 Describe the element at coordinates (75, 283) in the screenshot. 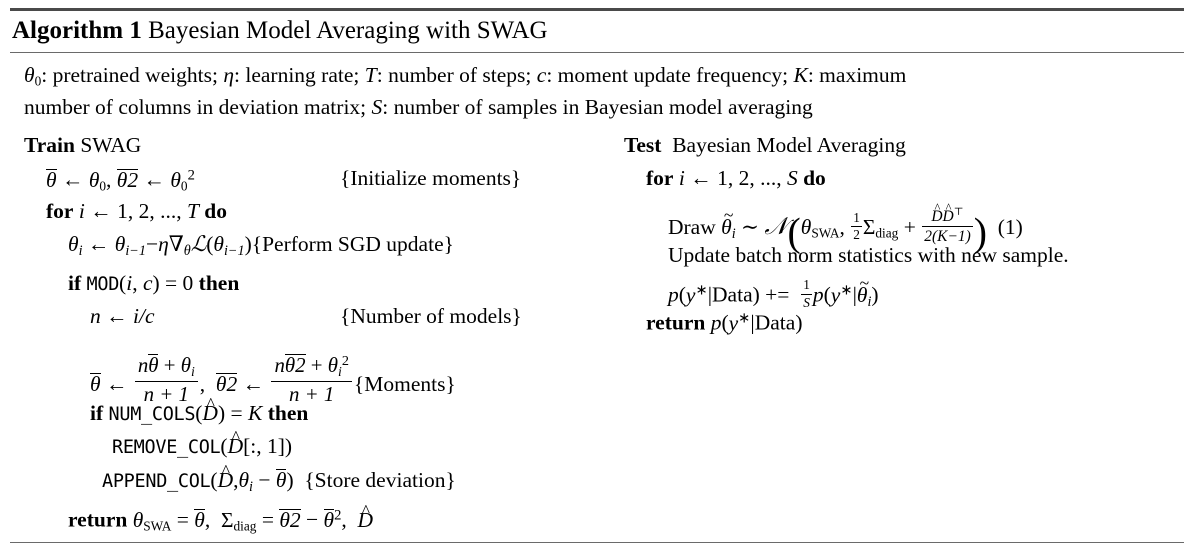

I see `keyword-if: if` at that location.